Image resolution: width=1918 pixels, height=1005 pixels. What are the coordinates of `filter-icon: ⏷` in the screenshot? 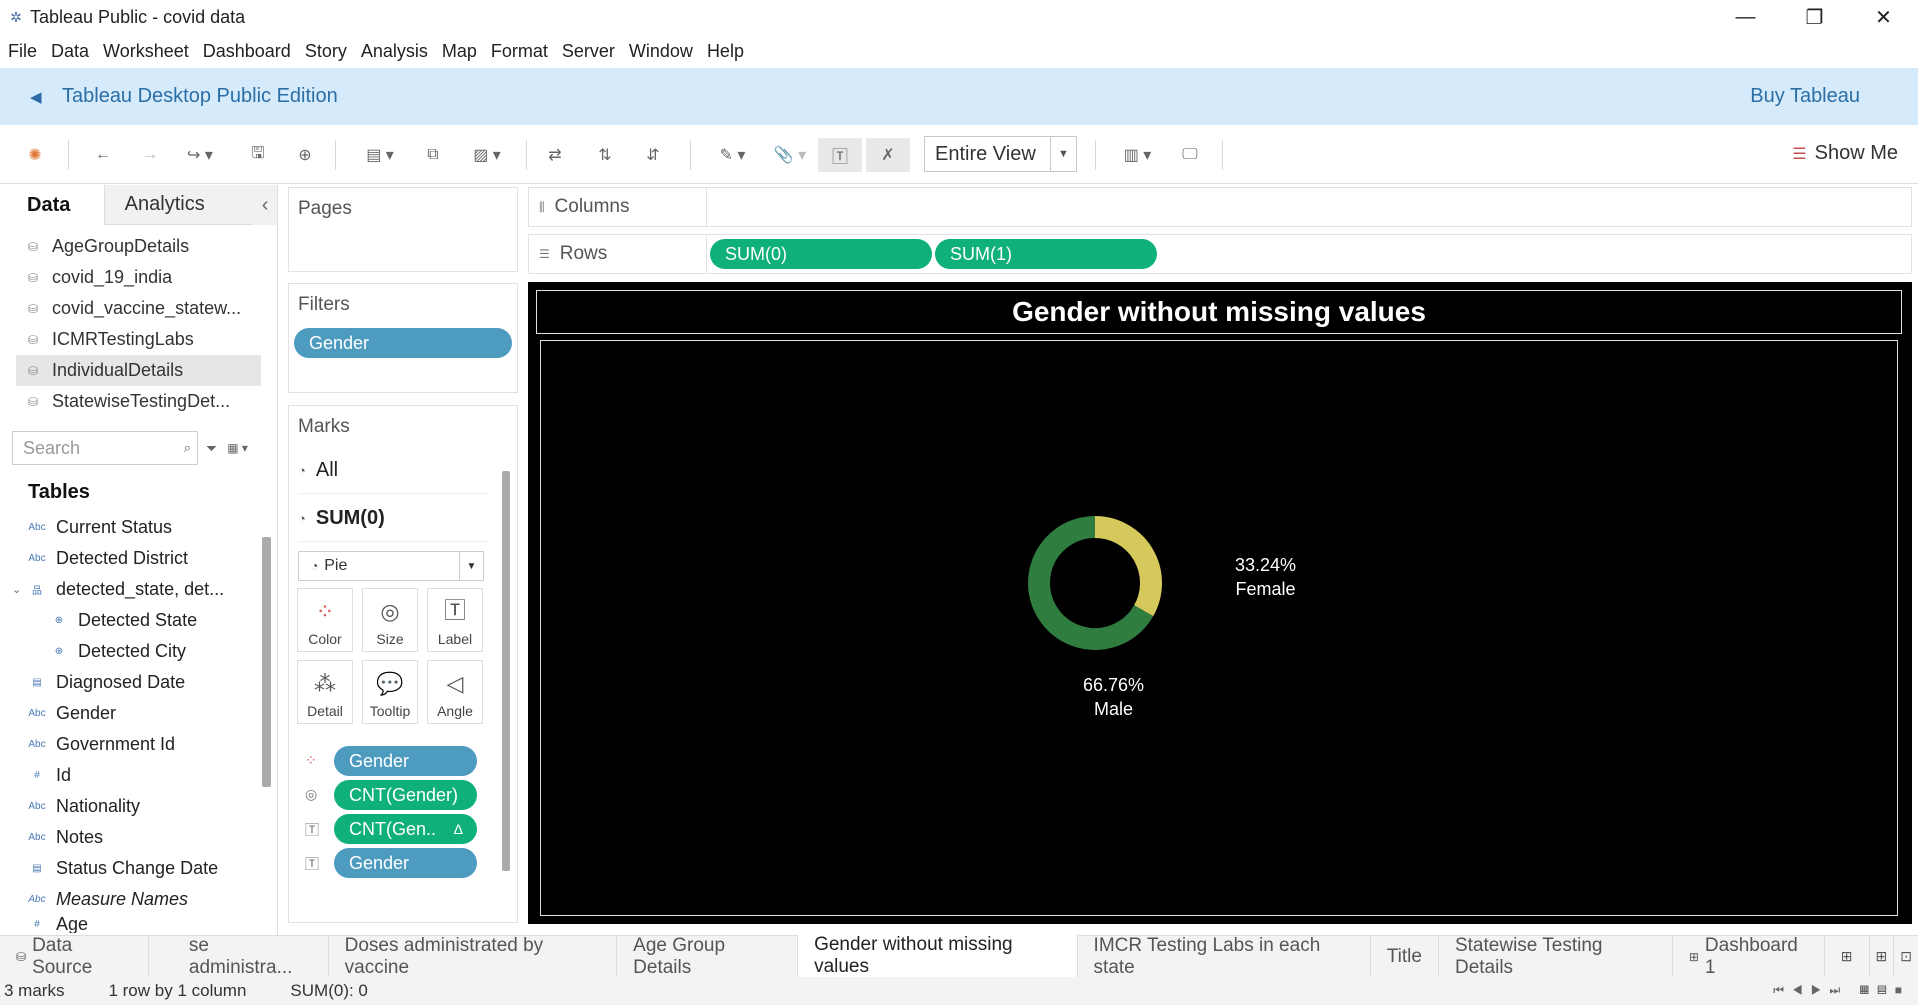 It's located at (211, 448).